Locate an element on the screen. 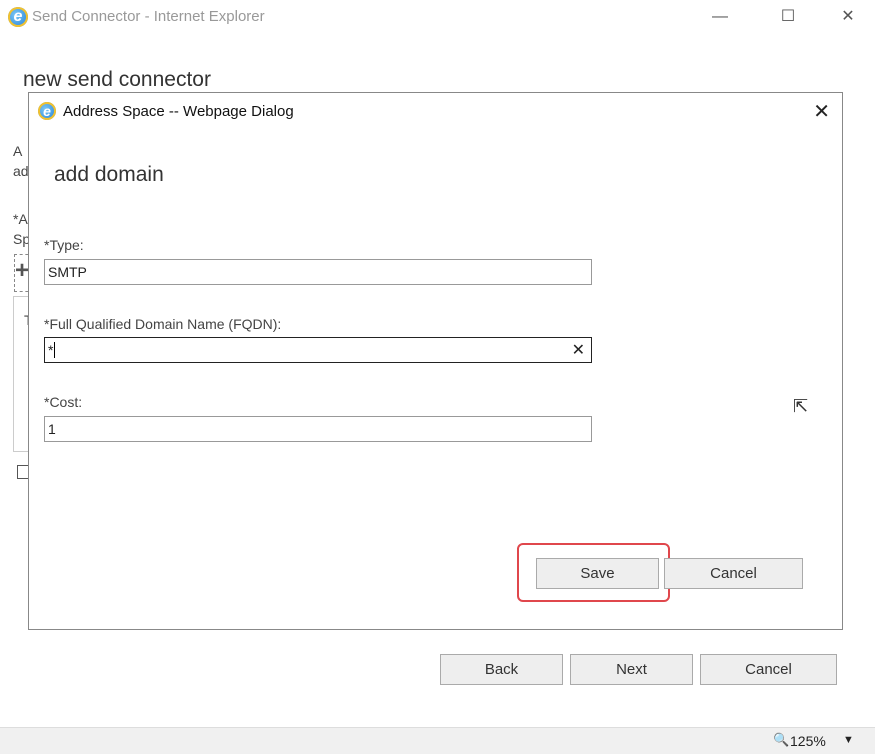  status-bar: 🔍 125% ▼ is located at coordinates (437, 740).